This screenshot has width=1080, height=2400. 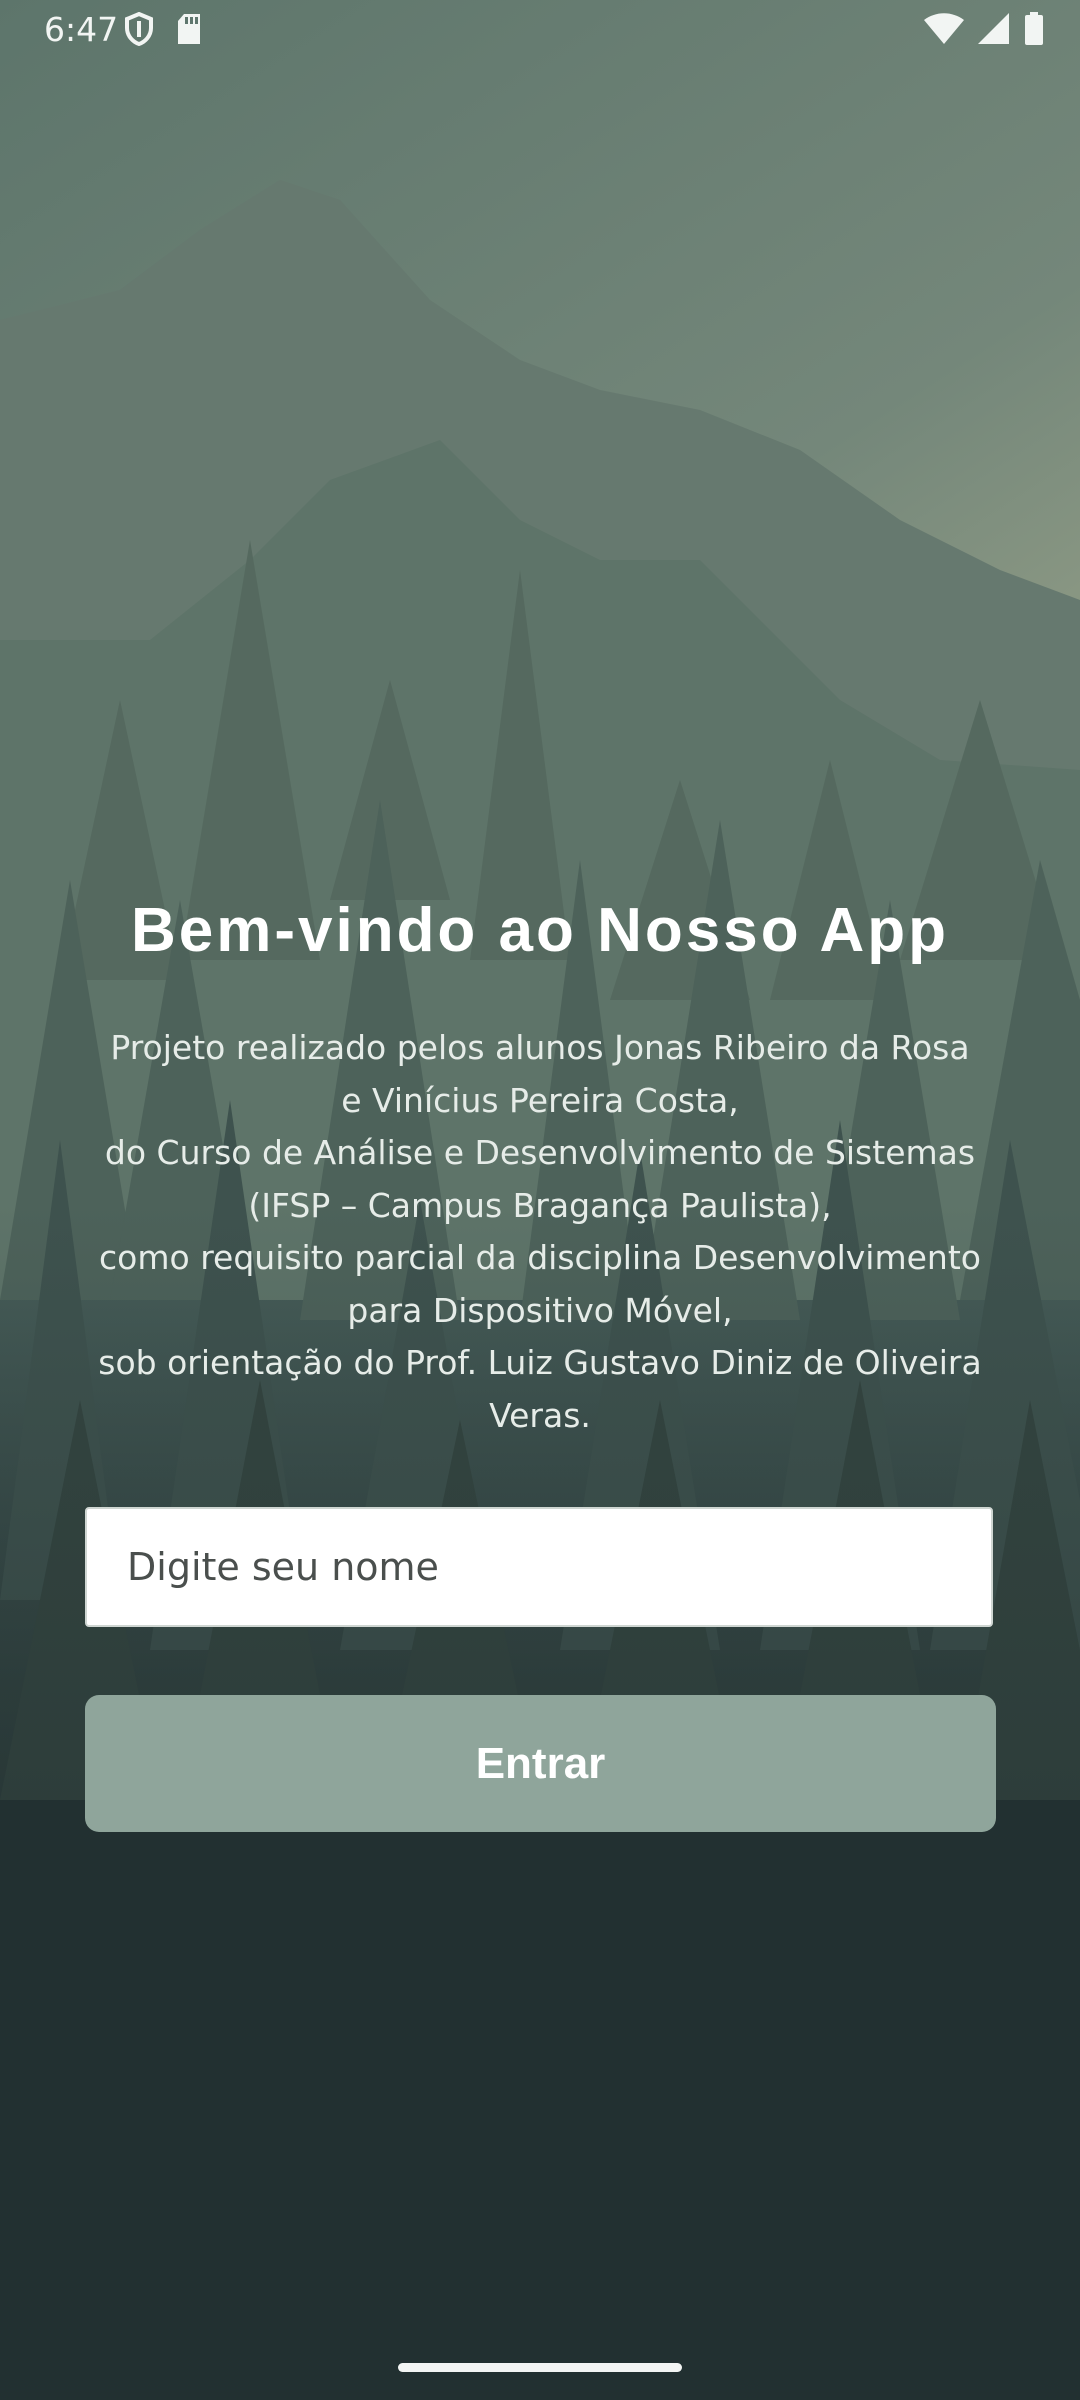 I want to click on enter-button: Entrar, so click(x=540, y=1763).